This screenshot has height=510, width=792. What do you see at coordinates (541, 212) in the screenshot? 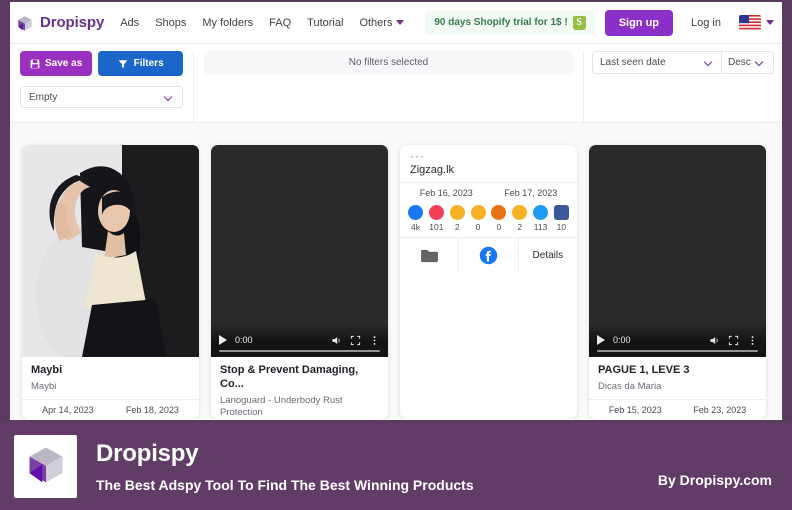
I see `share-icon` at bounding box center [541, 212].